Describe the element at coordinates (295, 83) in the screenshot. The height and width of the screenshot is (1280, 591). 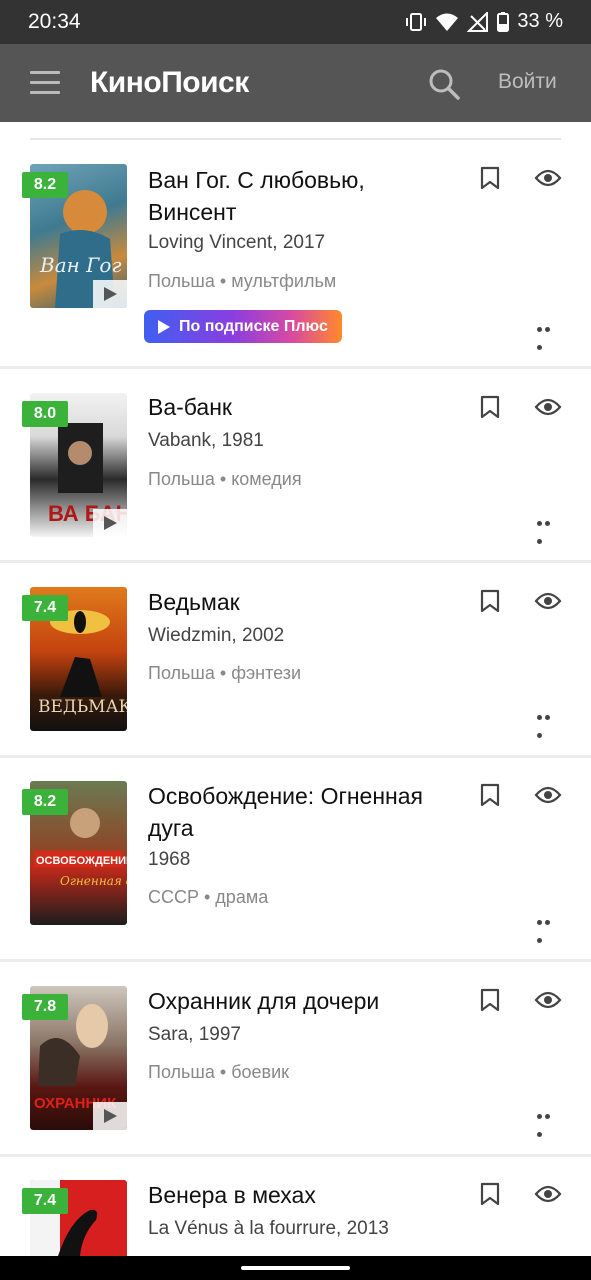
I see `app-bar: КиноПоиск Войти` at that location.